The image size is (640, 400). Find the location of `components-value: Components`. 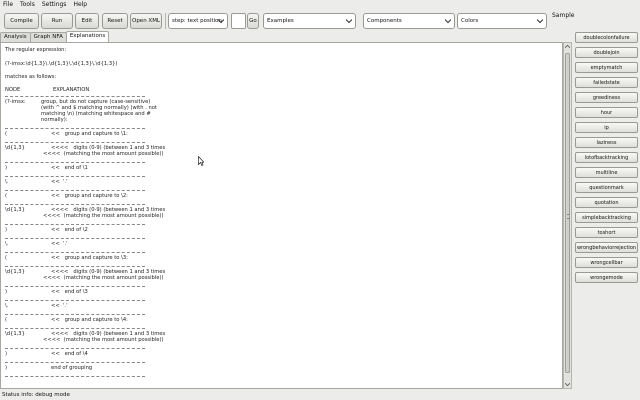

components-value: Components is located at coordinates (384, 21).